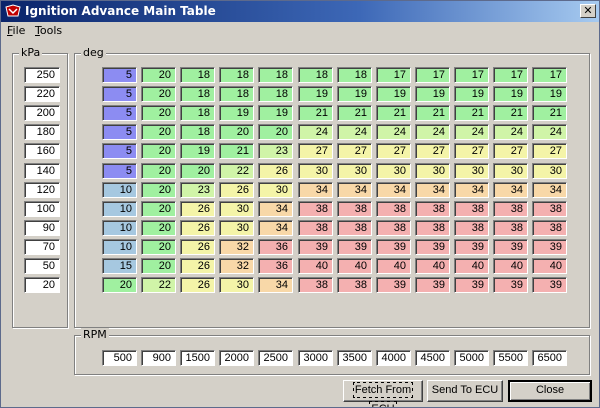 This screenshot has width=600, height=408. I want to click on kpa-cell: 180, so click(42, 132).